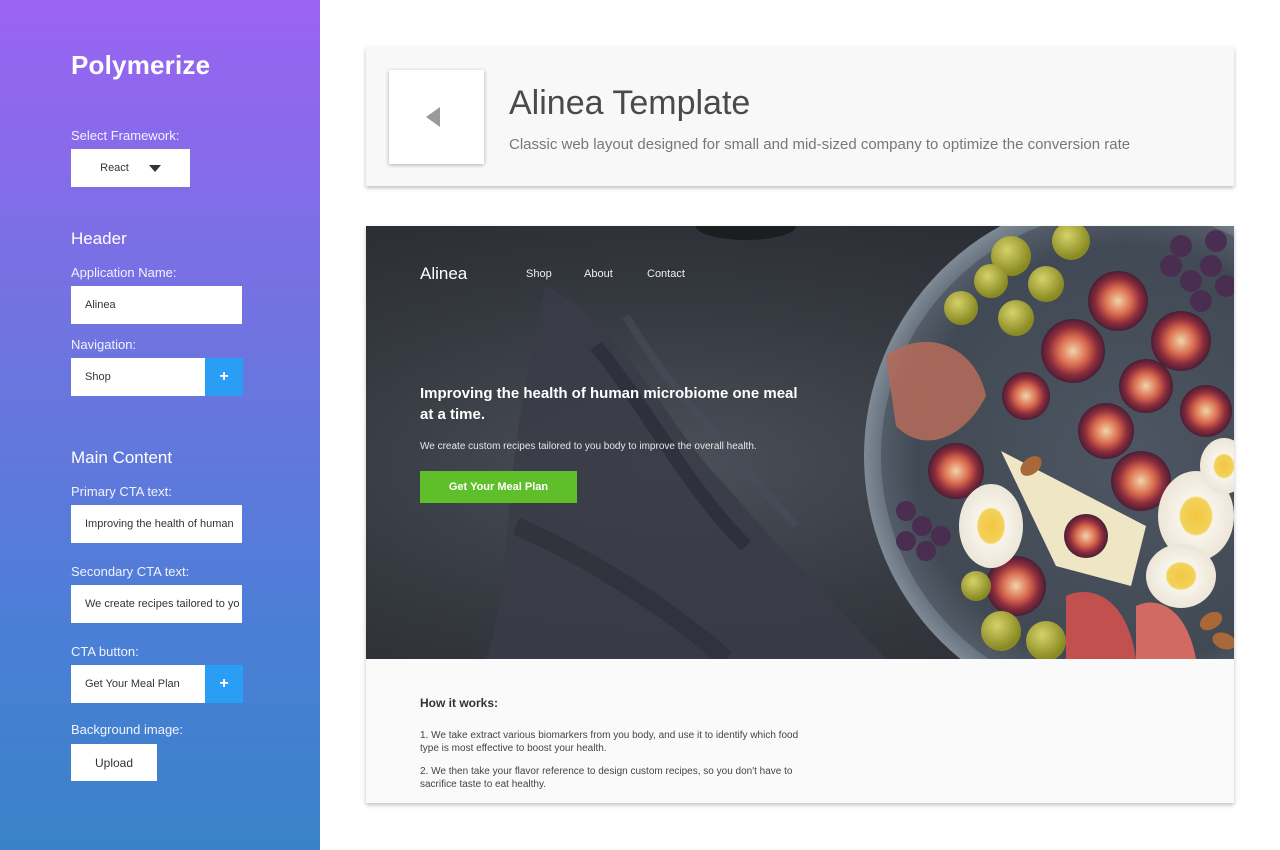 The width and height of the screenshot is (1280, 850). What do you see at coordinates (114, 762) in the screenshot?
I see `upload-button: Upload` at bounding box center [114, 762].